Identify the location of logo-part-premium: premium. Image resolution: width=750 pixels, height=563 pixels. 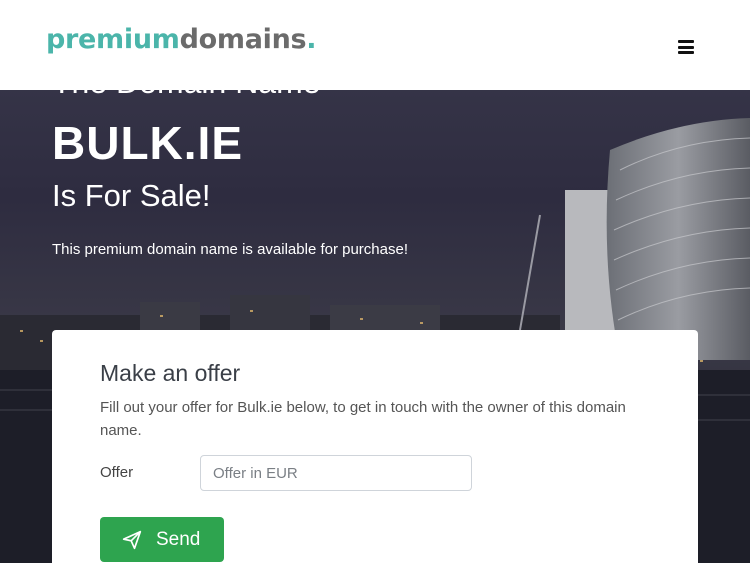
(113, 39).